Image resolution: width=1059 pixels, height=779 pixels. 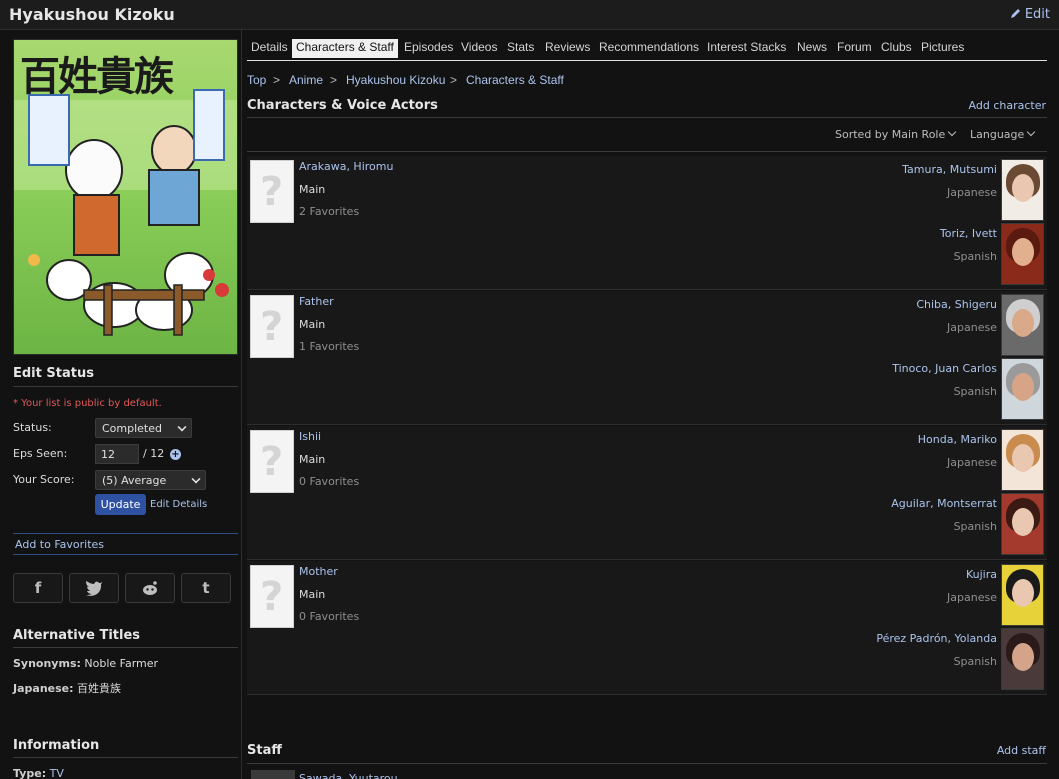 I want to click on breadcrumb-anime: Anime, so click(x=306, y=80).